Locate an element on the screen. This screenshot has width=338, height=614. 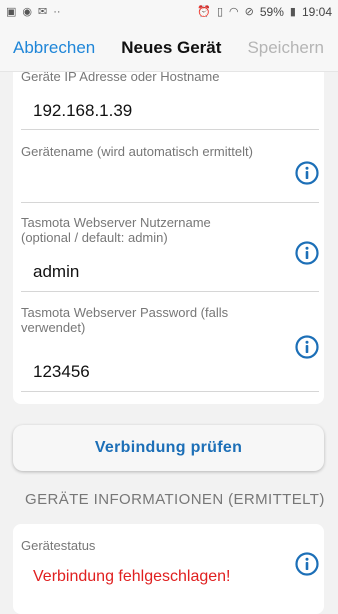
password-info-icon is located at coordinates (307, 347).